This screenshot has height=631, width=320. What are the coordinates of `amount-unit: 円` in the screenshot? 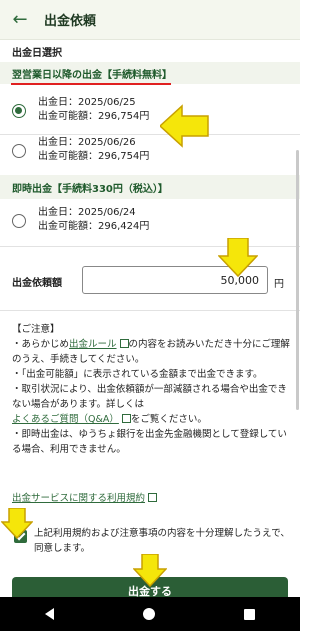 It's located at (279, 284).